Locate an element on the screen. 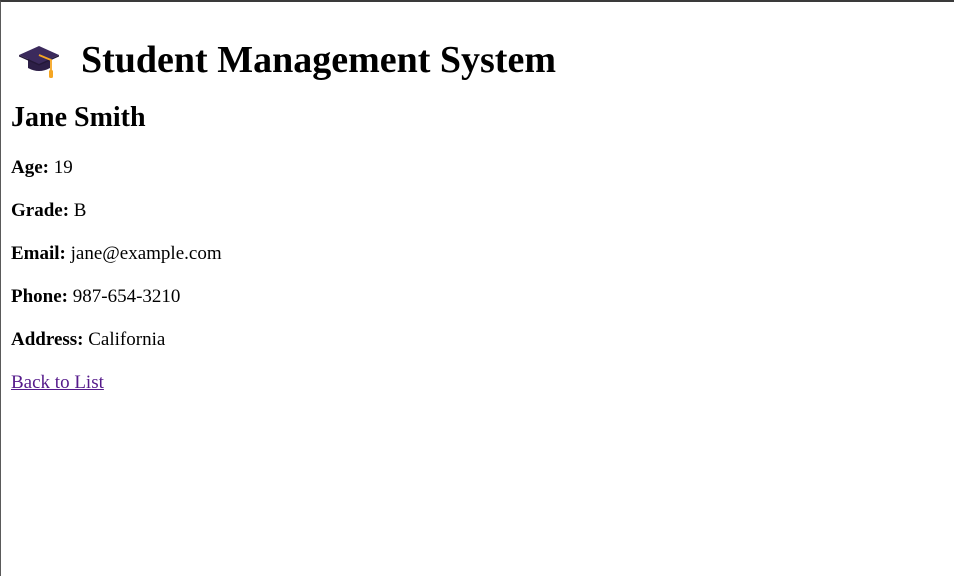 The width and height of the screenshot is (954, 576). field-value-email: jane@example.com is located at coordinates (146, 253).